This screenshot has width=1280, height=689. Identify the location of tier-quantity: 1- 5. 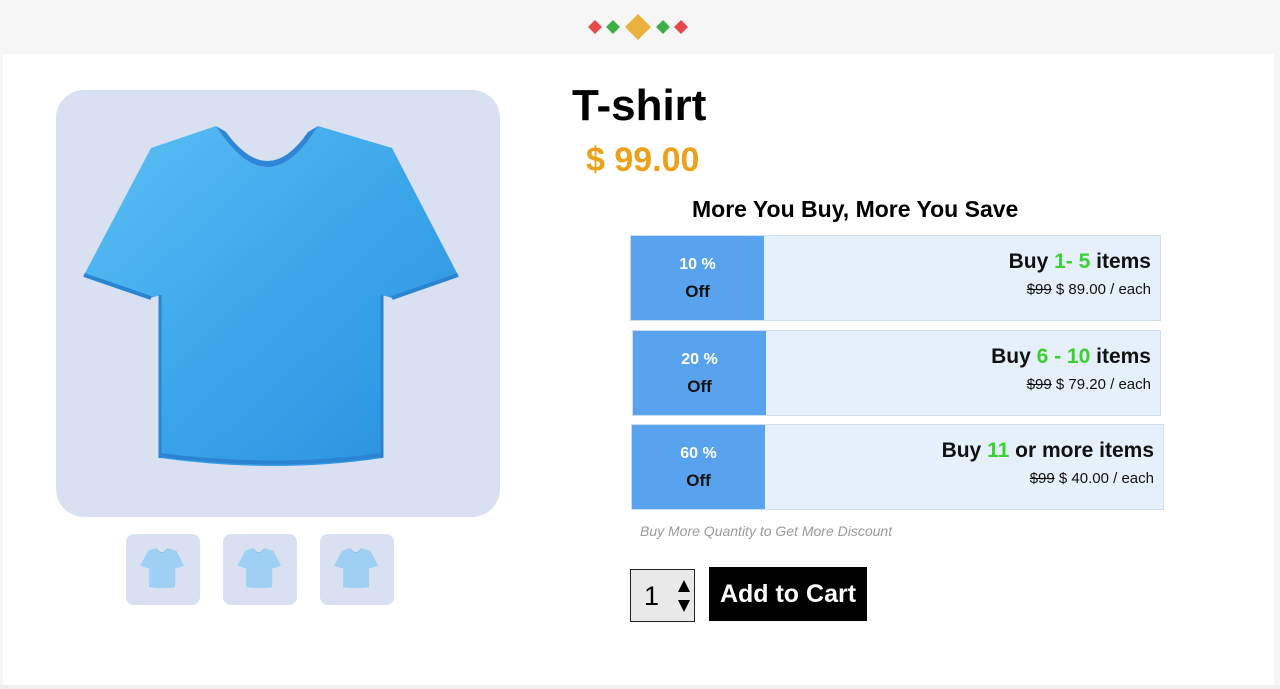
(1072, 261).